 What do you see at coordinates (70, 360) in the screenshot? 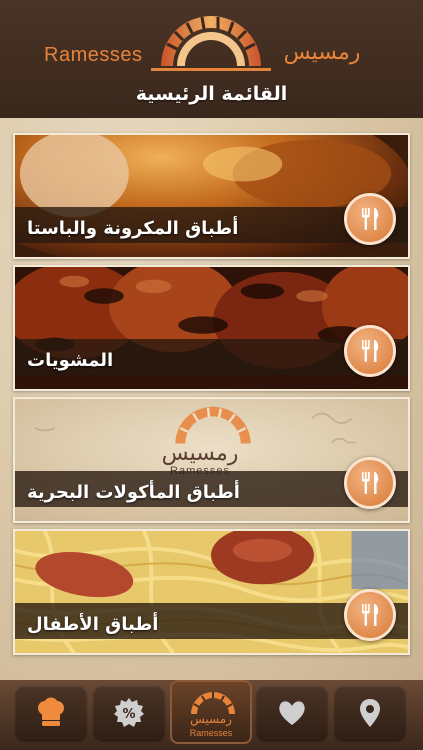
I see `menu-item-label: المشويات` at bounding box center [70, 360].